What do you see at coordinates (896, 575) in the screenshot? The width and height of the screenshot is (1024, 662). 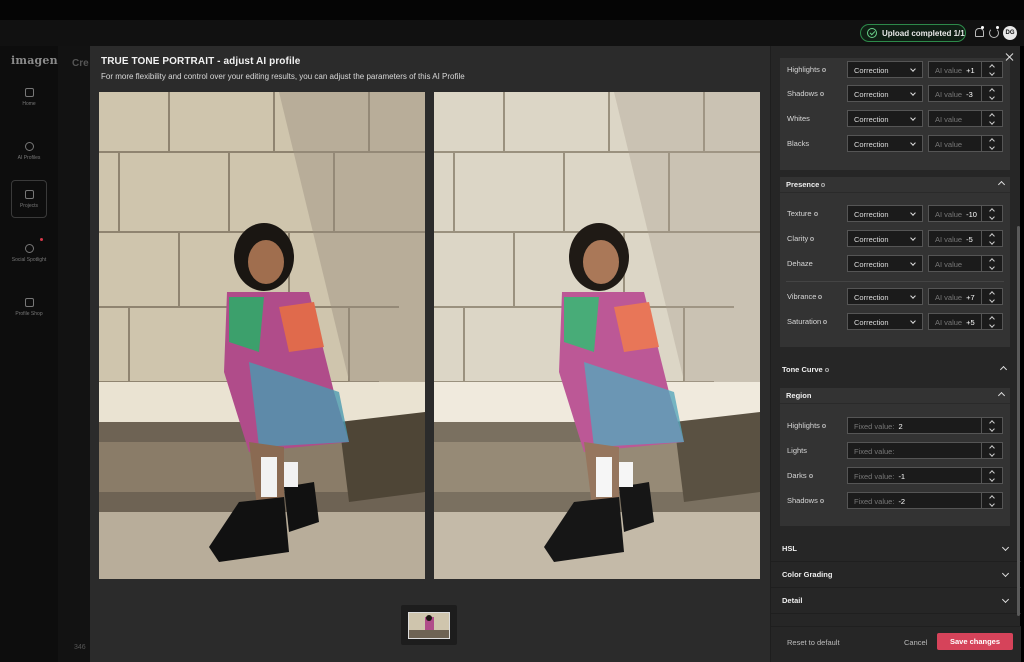 I see `section-color-grading: Color Grading` at bounding box center [896, 575].